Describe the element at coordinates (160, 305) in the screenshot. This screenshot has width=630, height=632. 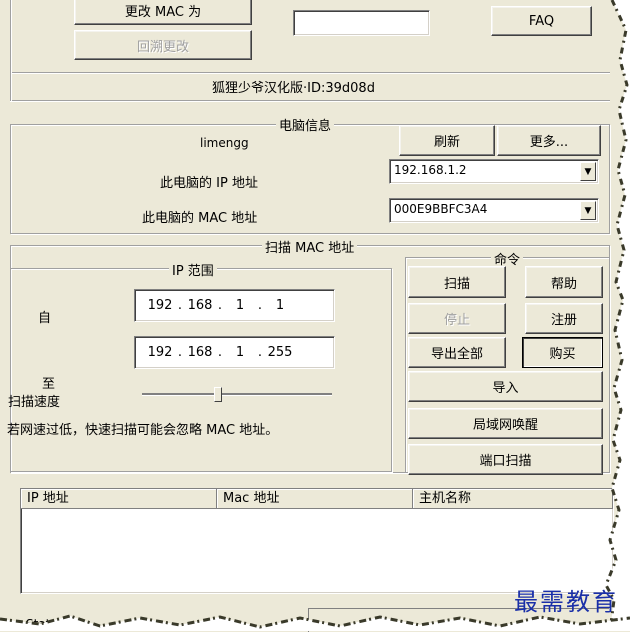
I see `from-ip-octet-1: 192` at that location.